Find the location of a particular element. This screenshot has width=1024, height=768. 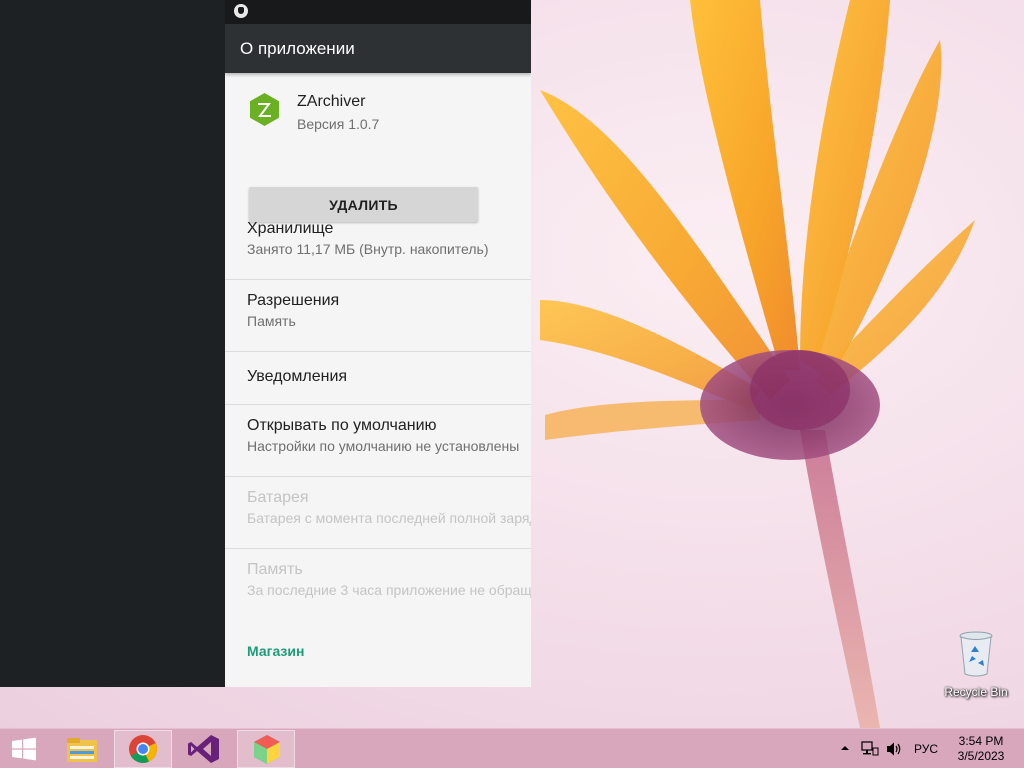

app-bar-title: О приложении is located at coordinates (378, 48).